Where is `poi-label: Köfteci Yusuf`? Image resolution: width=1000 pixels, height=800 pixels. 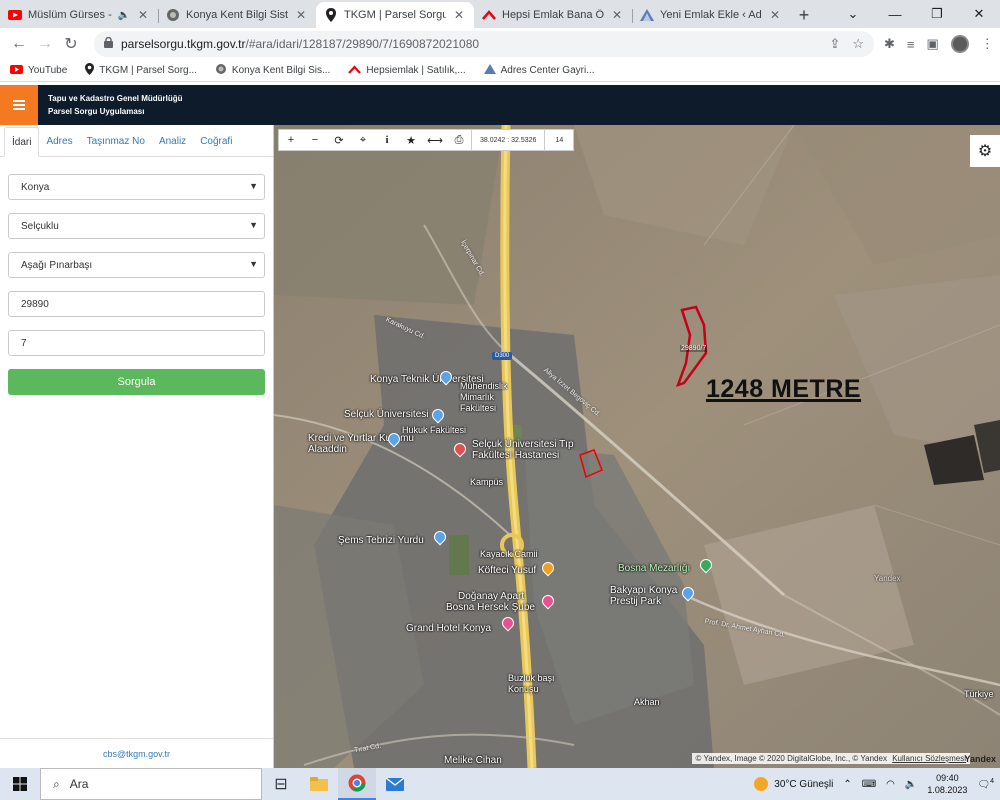 poi-label: Köfteci Yusuf is located at coordinates (507, 570).